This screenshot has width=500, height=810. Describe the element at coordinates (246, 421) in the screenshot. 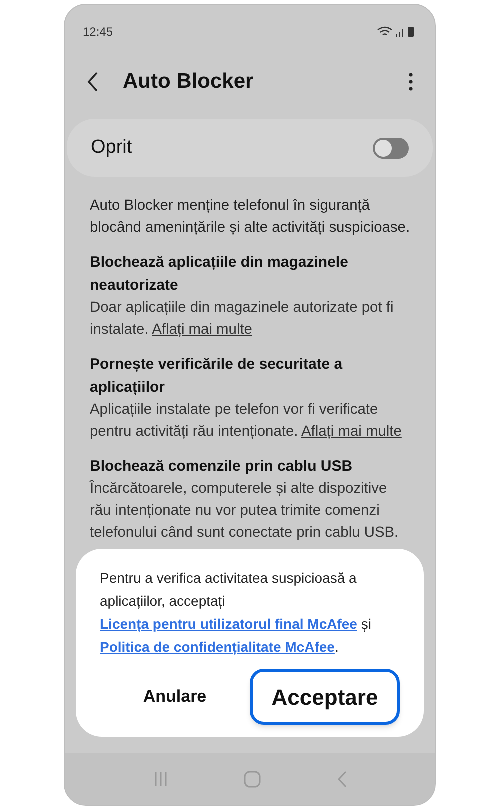

I see `section-body: Aplicațiile instalate pe telefon vor fi verificate pentru activități rău intenționate. Aflați mai multe` at that location.